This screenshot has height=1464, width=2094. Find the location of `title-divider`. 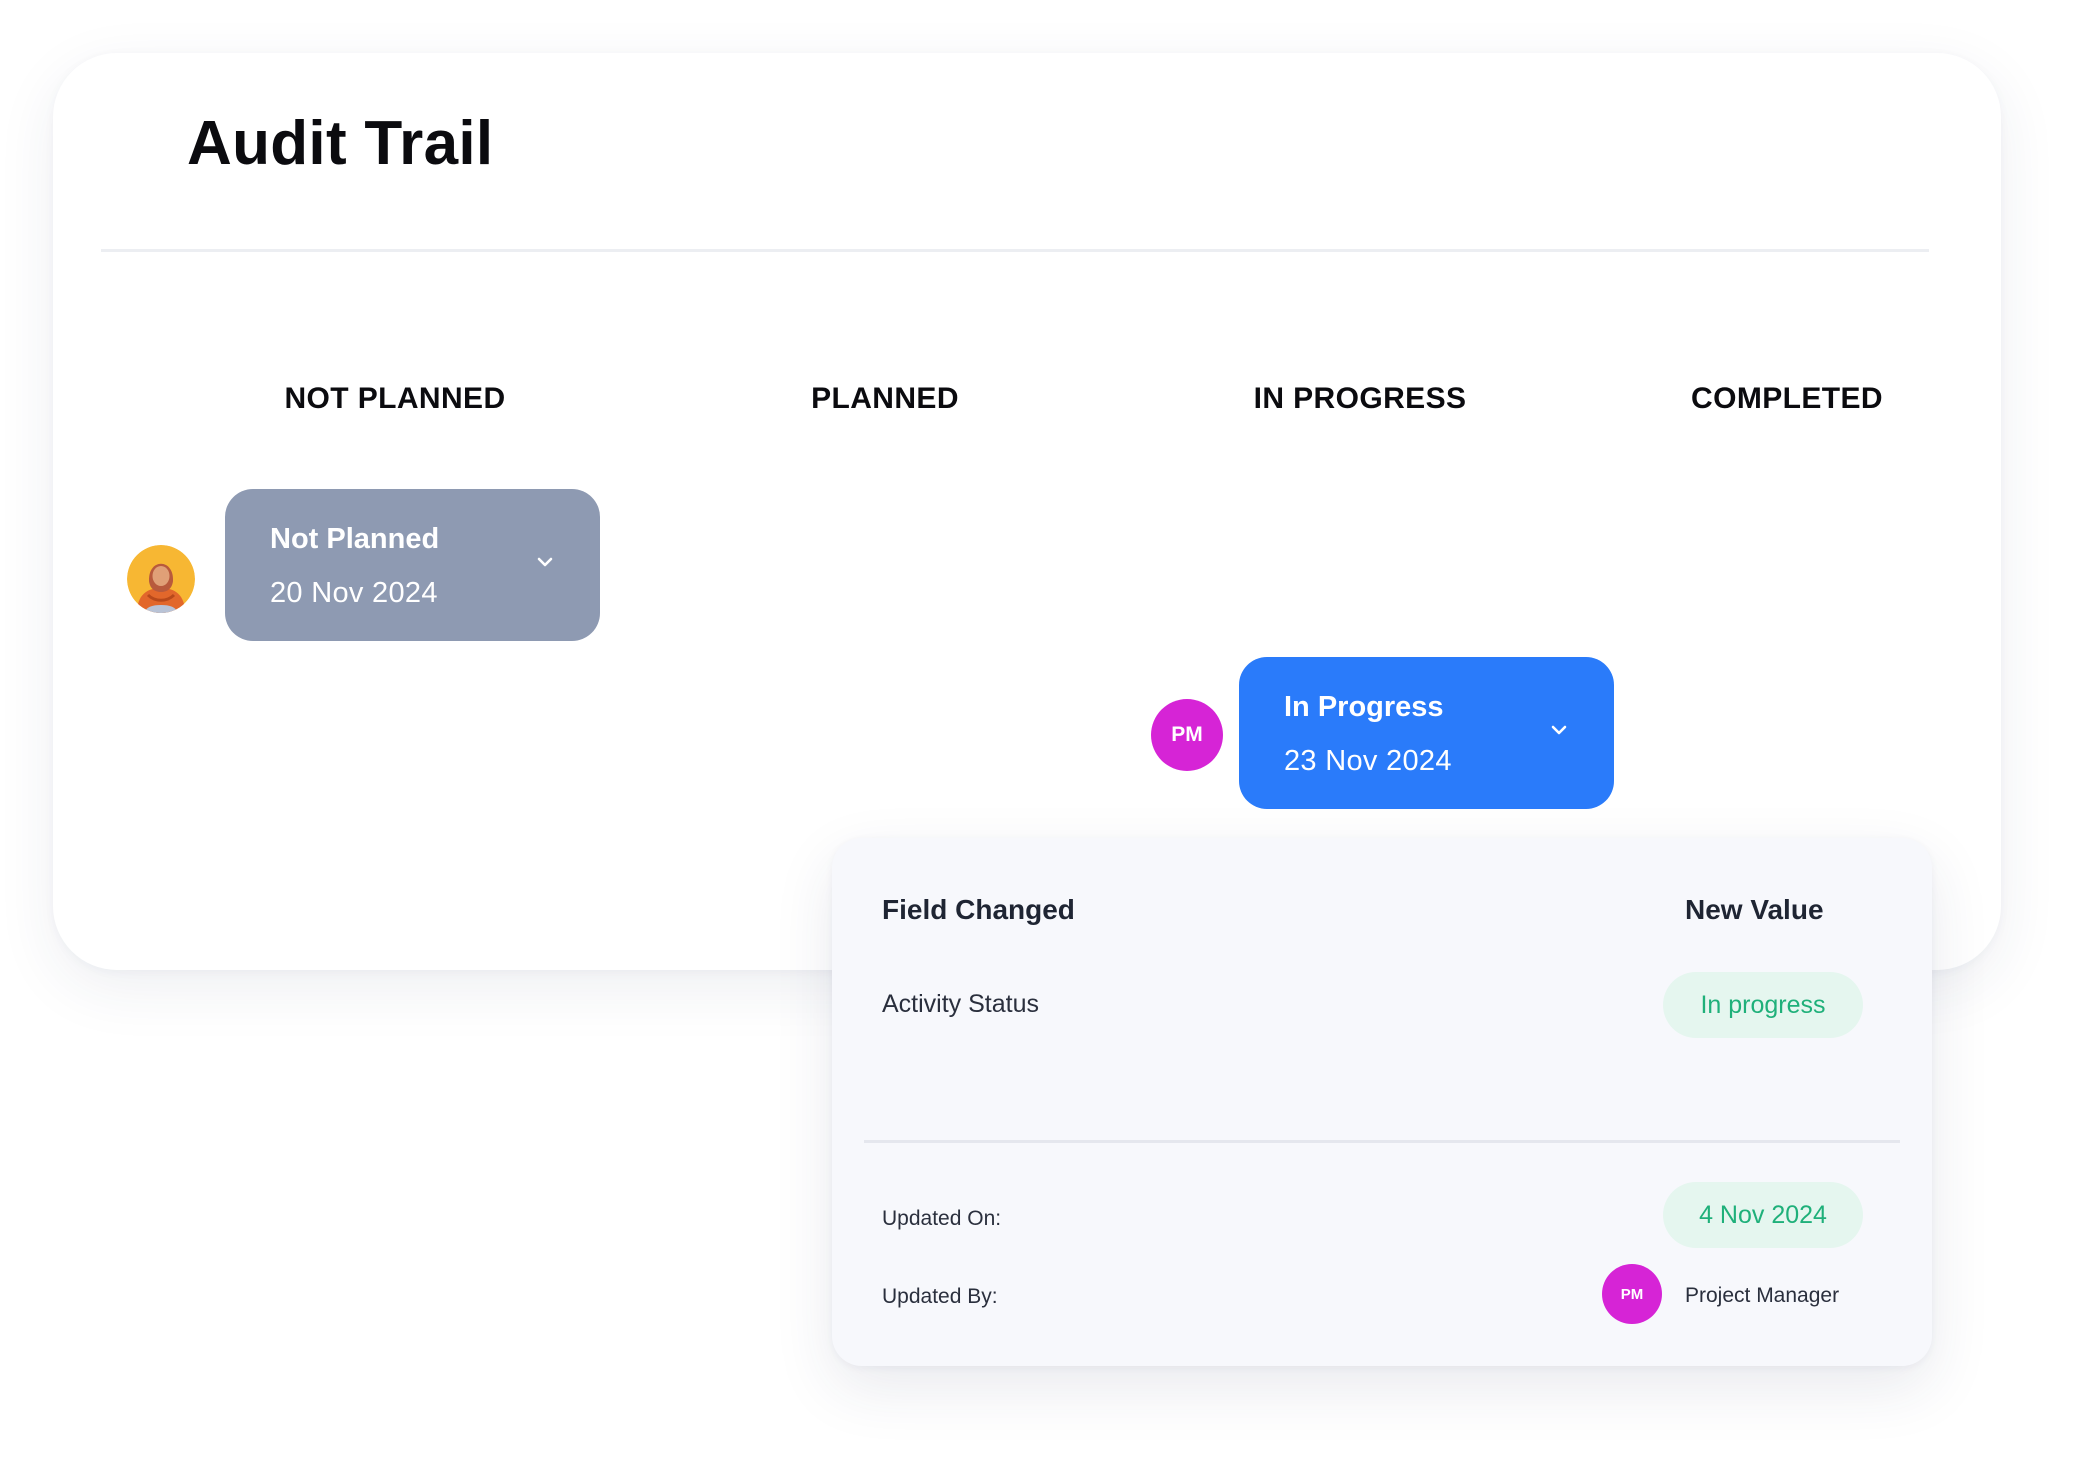

title-divider is located at coordinates (1015, 250).